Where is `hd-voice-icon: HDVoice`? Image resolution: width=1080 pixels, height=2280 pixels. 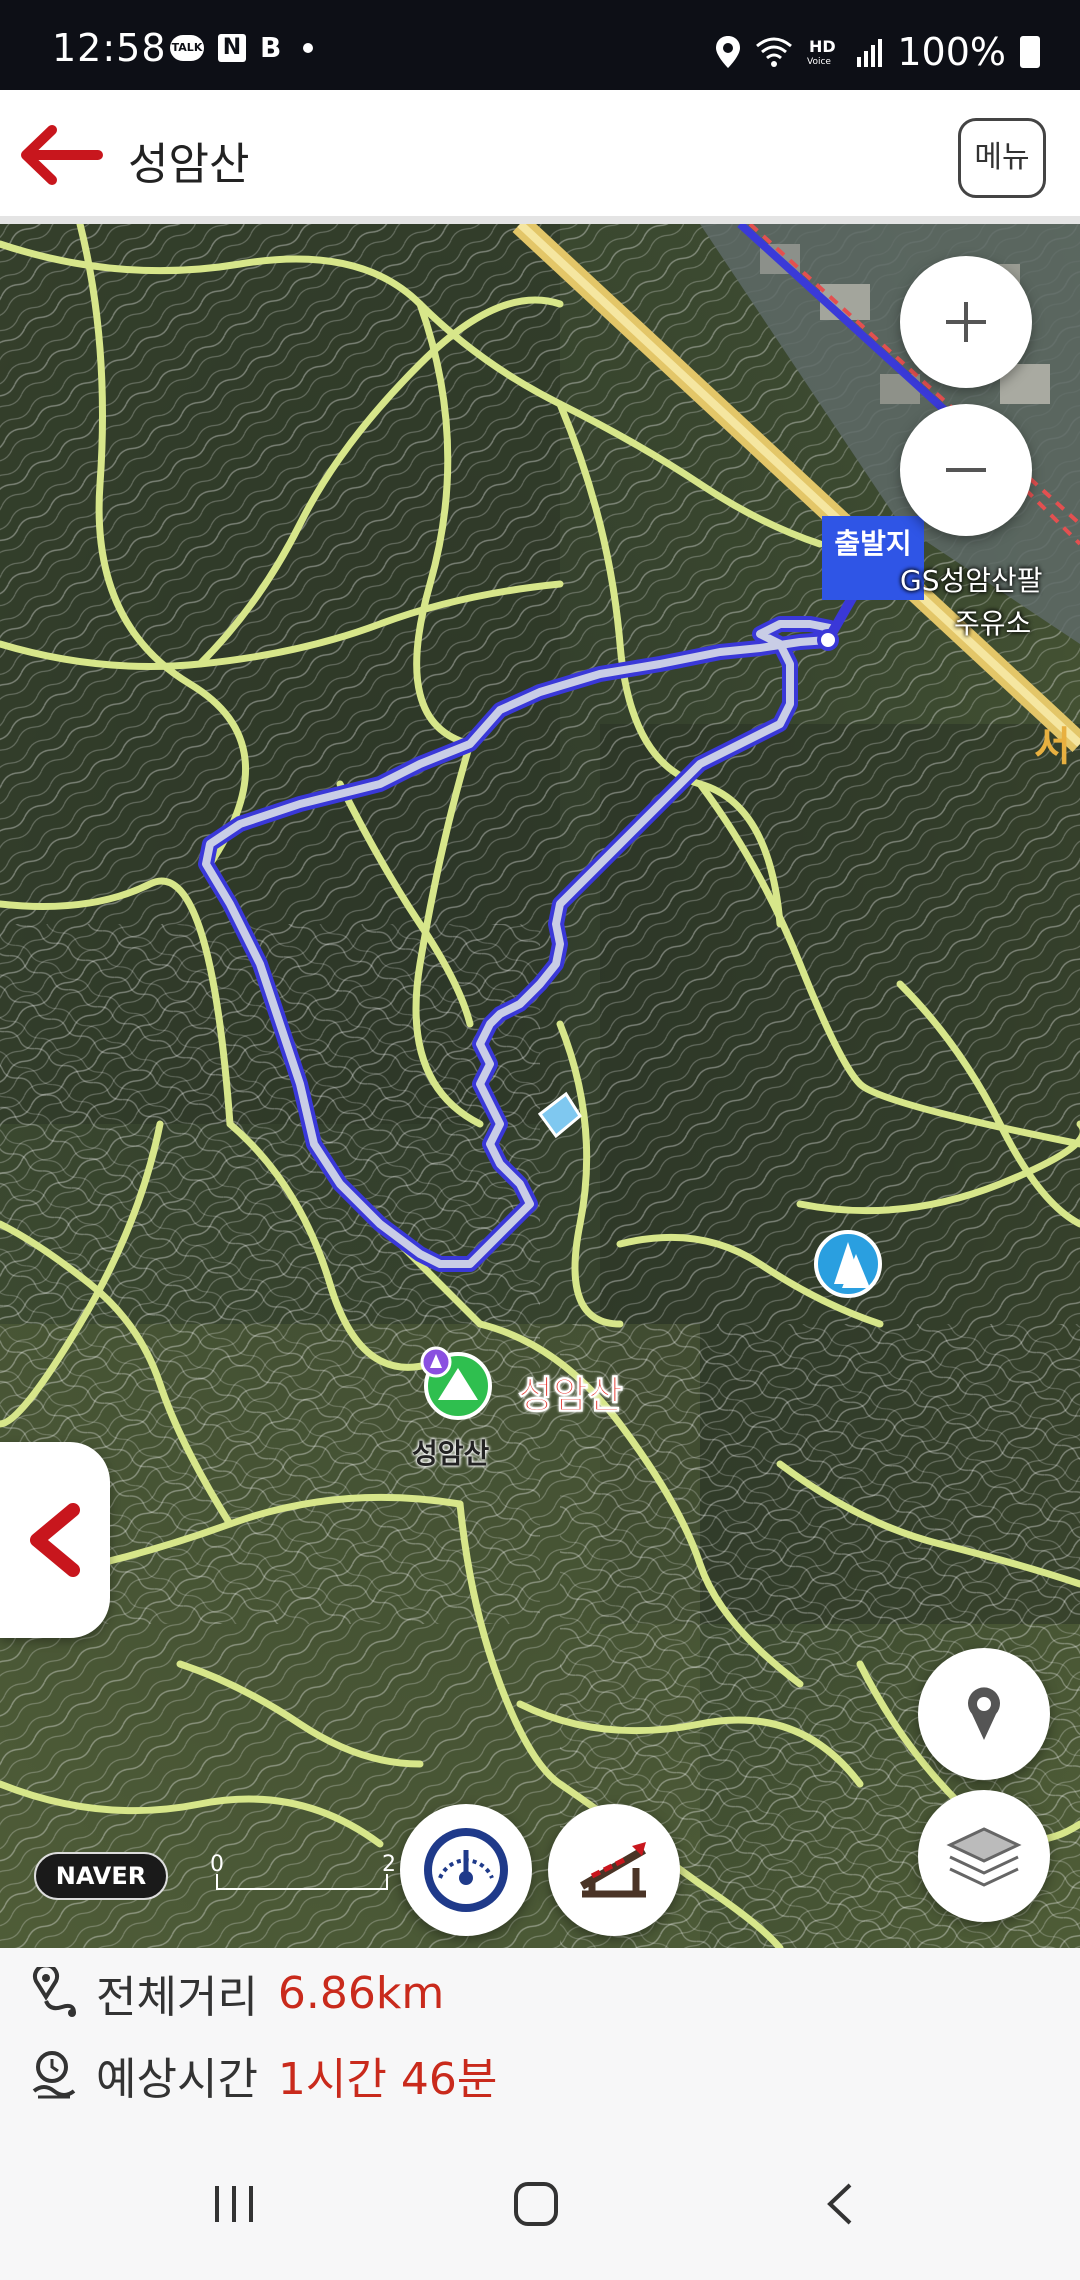 hd-voice-icon: HDVoice is located at coordinates (821, 52).